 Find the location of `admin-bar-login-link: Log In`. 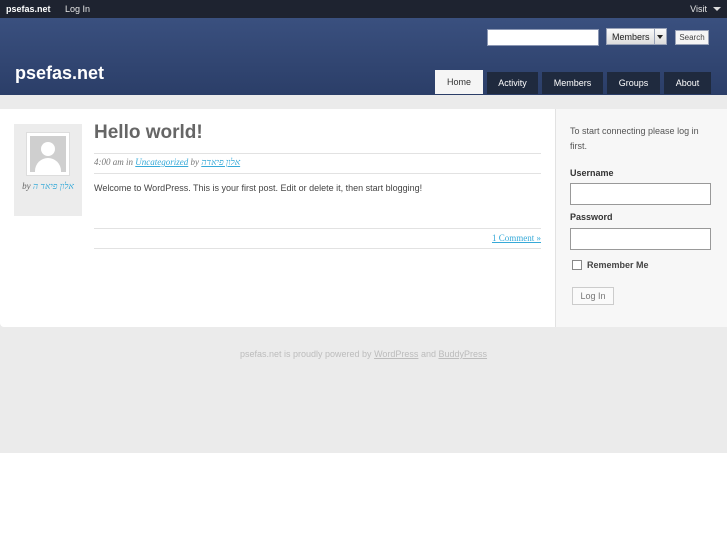

admin-bar-login-link: Log In is located at coordinates (77, 9).